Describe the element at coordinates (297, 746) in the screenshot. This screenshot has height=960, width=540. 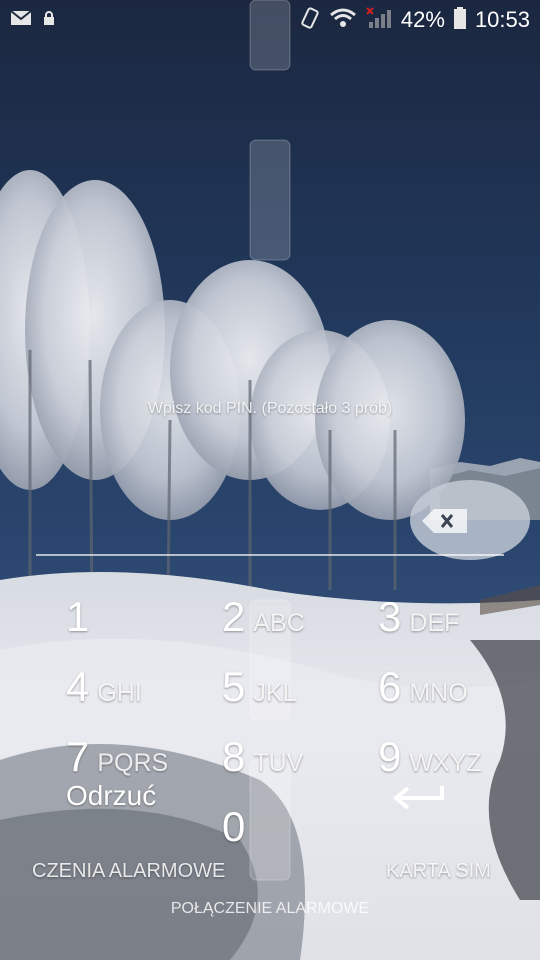
I see `key-8: 8 TUV` at that location.